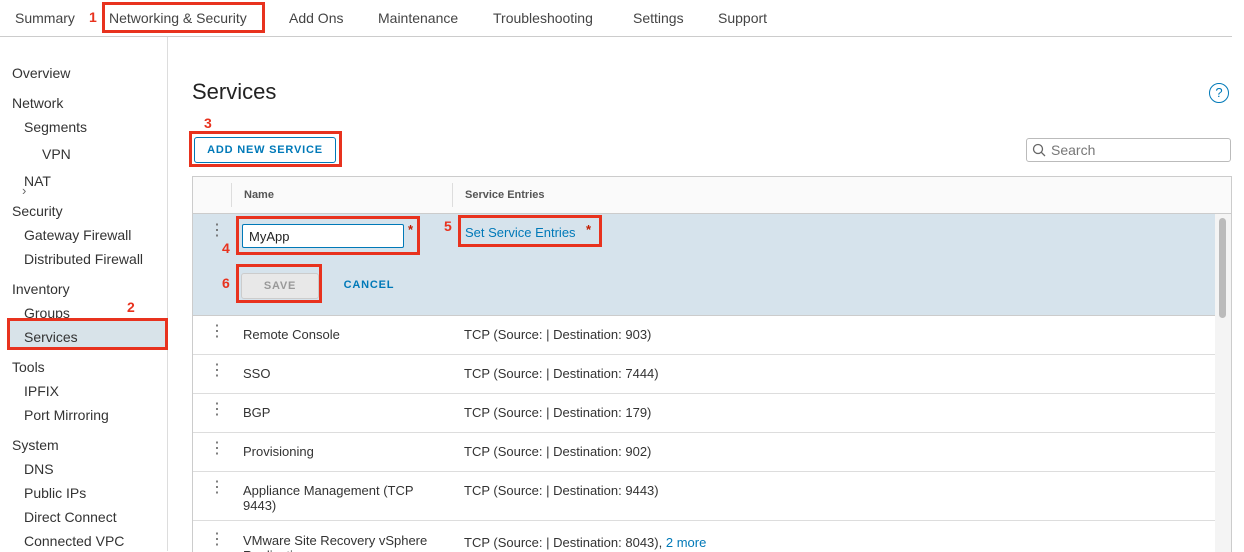  I want to click on sidebar-item-segments: Segments, so click(55, 127).